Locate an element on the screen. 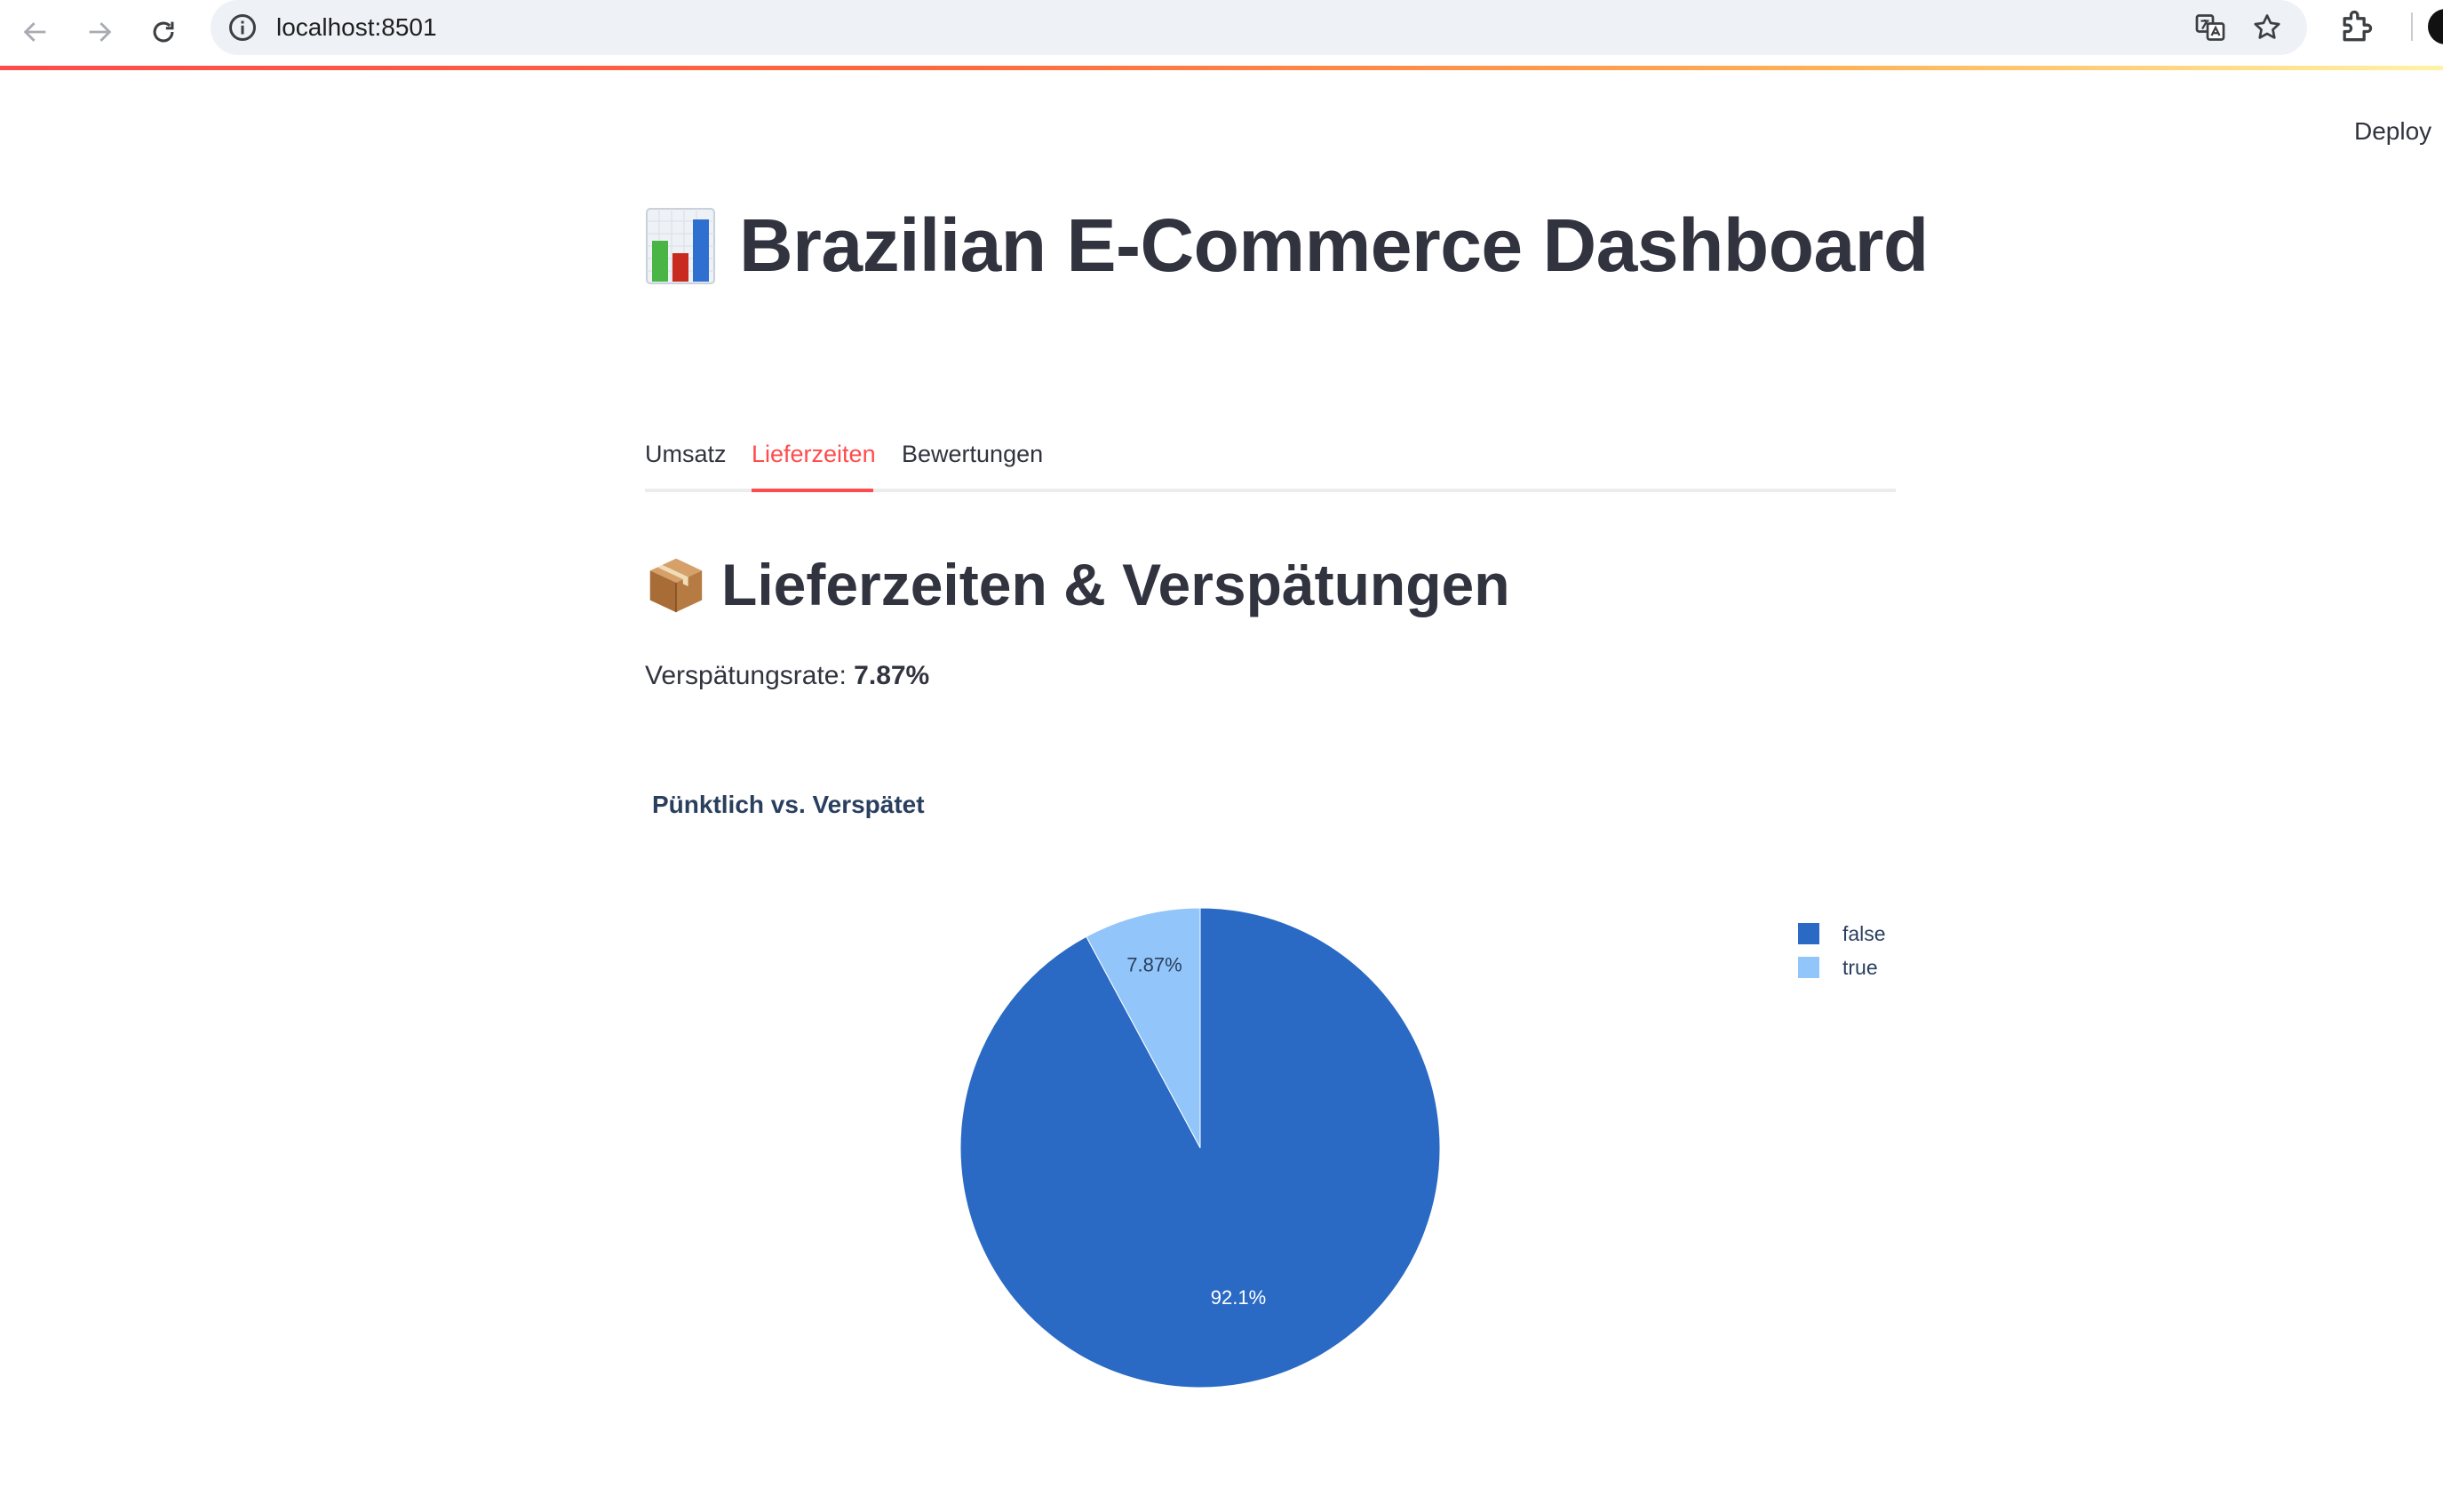 Image resolution: width=2443 pixels, height=1512 pixels. section-title: Lieferzeiten & Verspätungen is located at coordinates (1115, 584).